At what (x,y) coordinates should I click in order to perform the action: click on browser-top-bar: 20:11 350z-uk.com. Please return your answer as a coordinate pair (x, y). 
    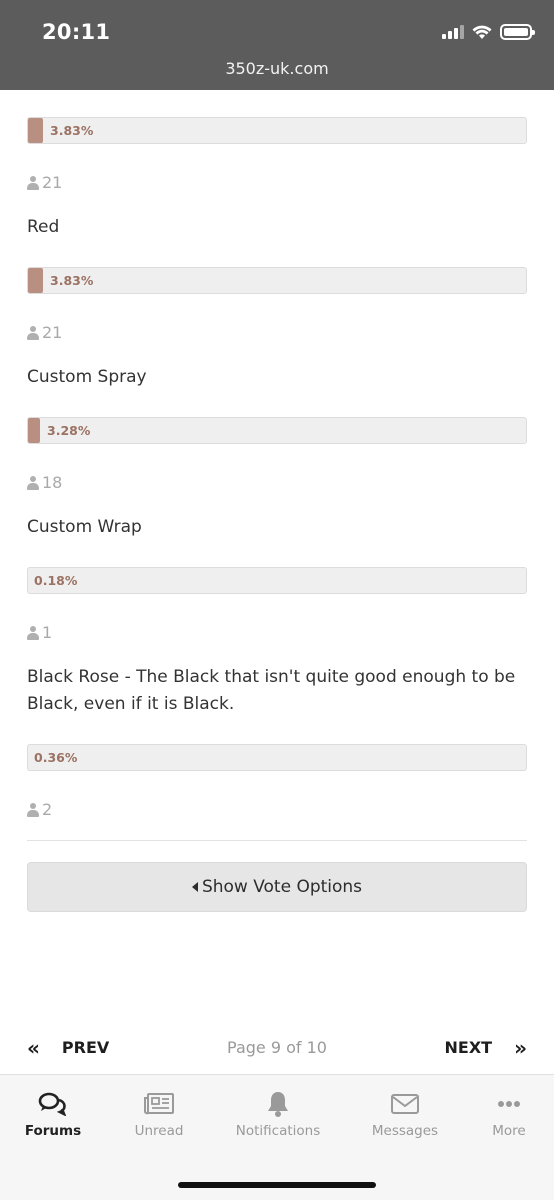
    Looking at the image, I should click on (277, 45).